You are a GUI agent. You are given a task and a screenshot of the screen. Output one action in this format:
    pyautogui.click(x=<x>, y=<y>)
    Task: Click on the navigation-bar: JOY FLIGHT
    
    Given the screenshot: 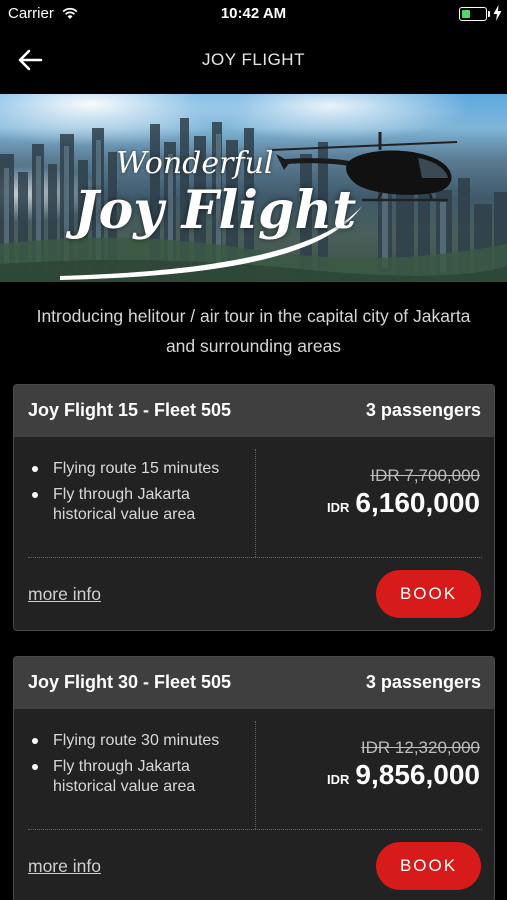 What is the action you would take?
    pyautogui.click(x=253, y=61)
    